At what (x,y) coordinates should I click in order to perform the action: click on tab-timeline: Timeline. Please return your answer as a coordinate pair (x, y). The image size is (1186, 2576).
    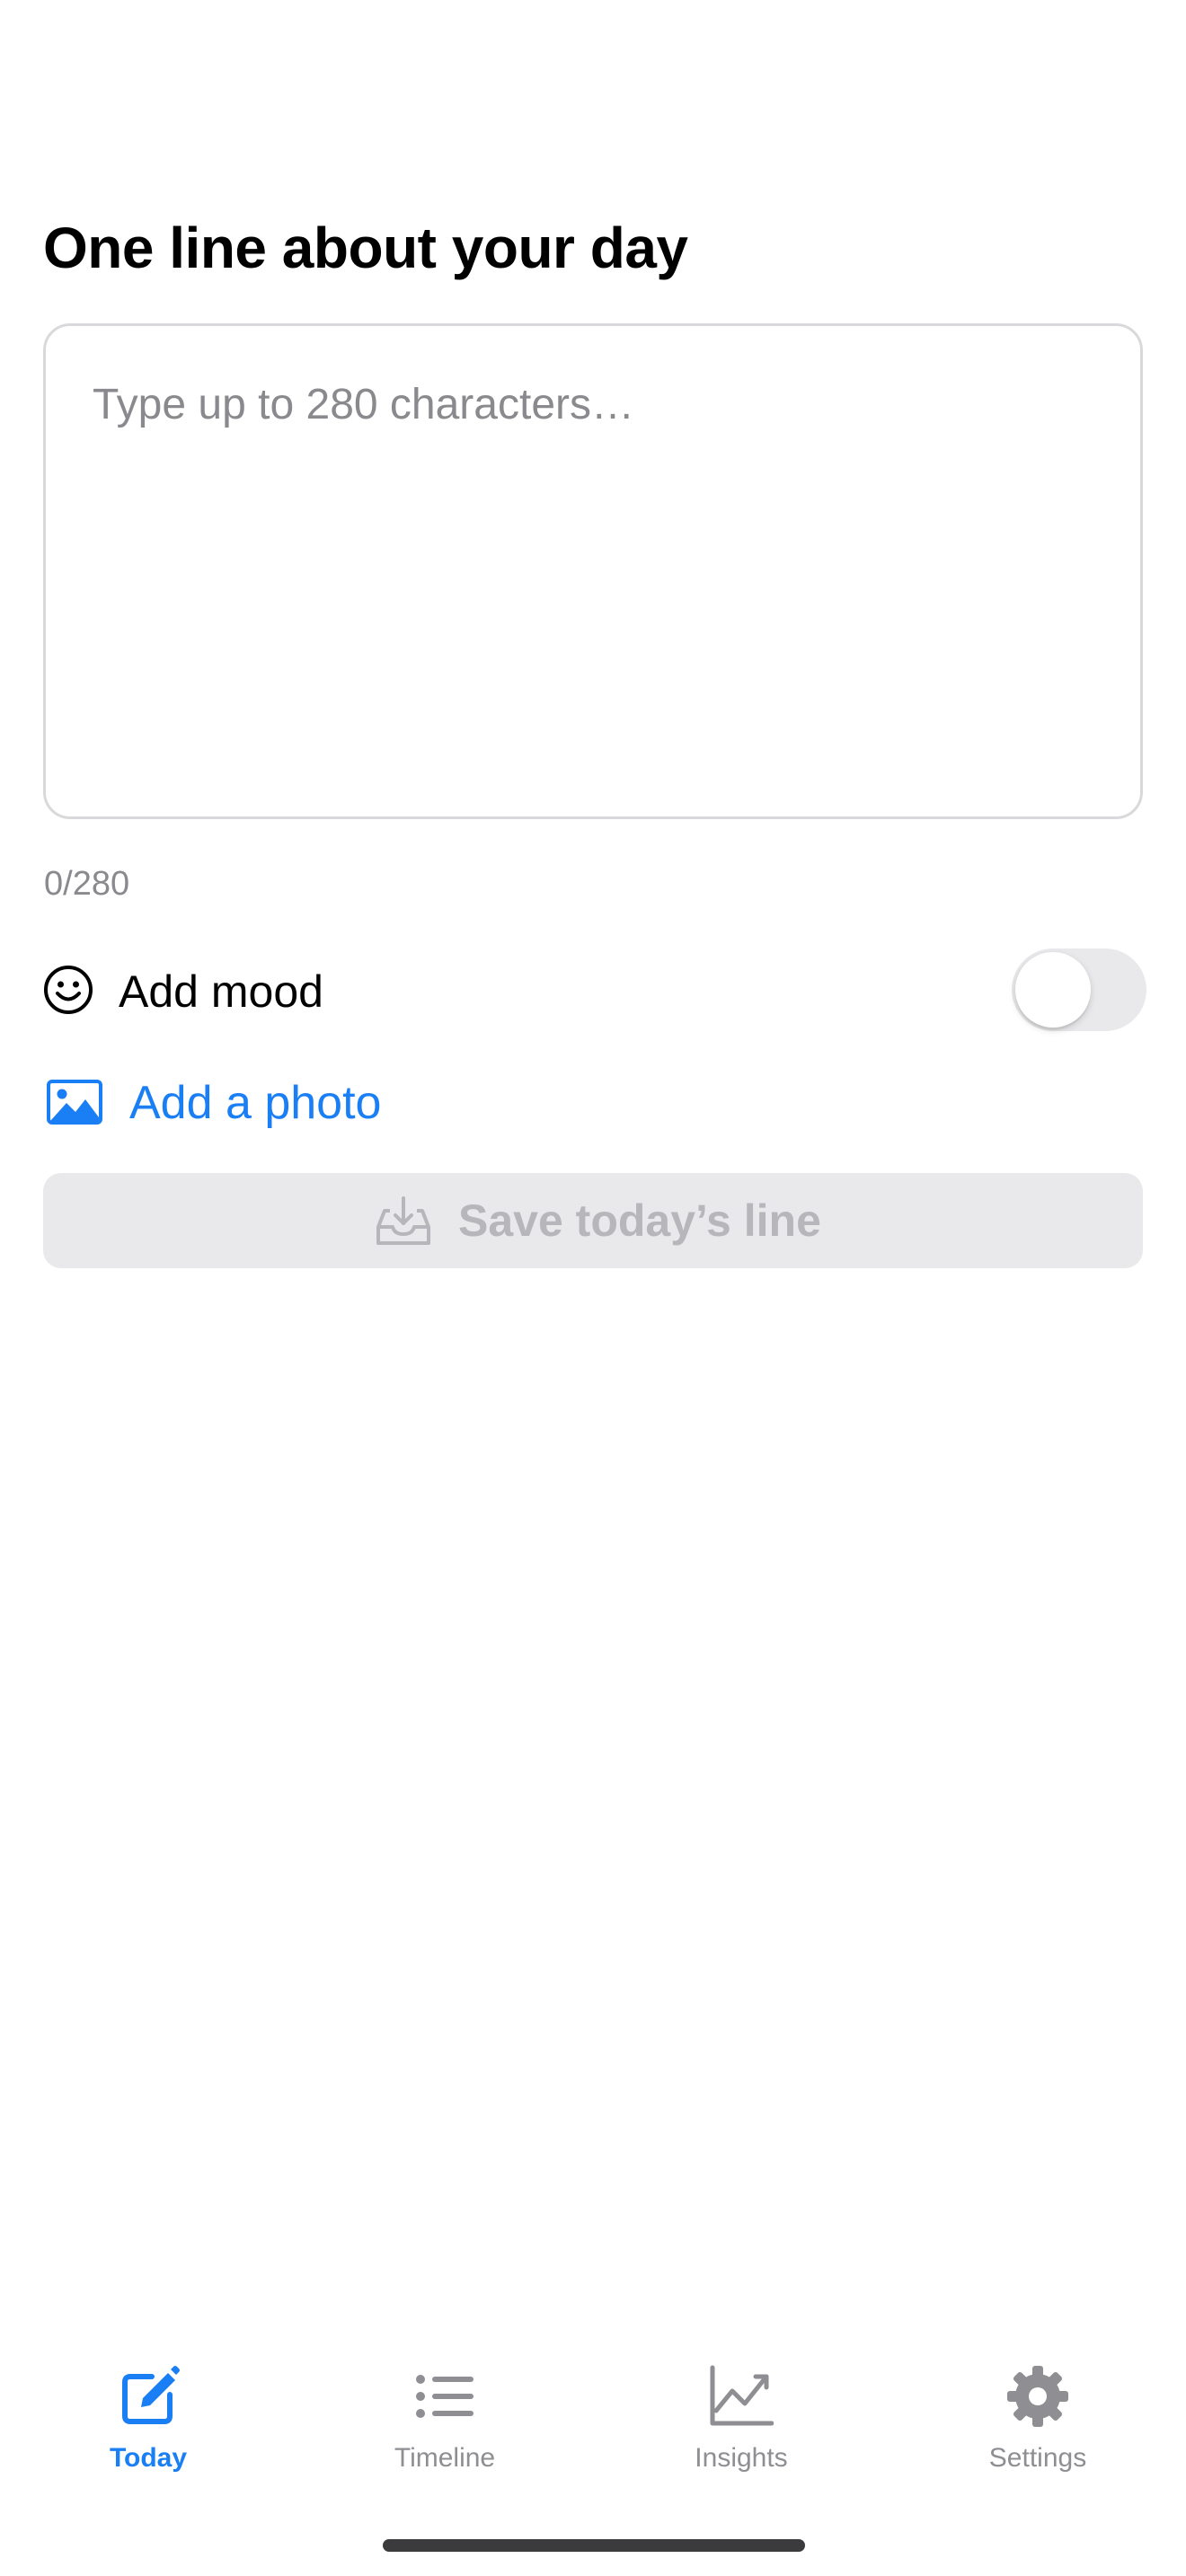
    Looking at the image, I should click on (444, 2420).